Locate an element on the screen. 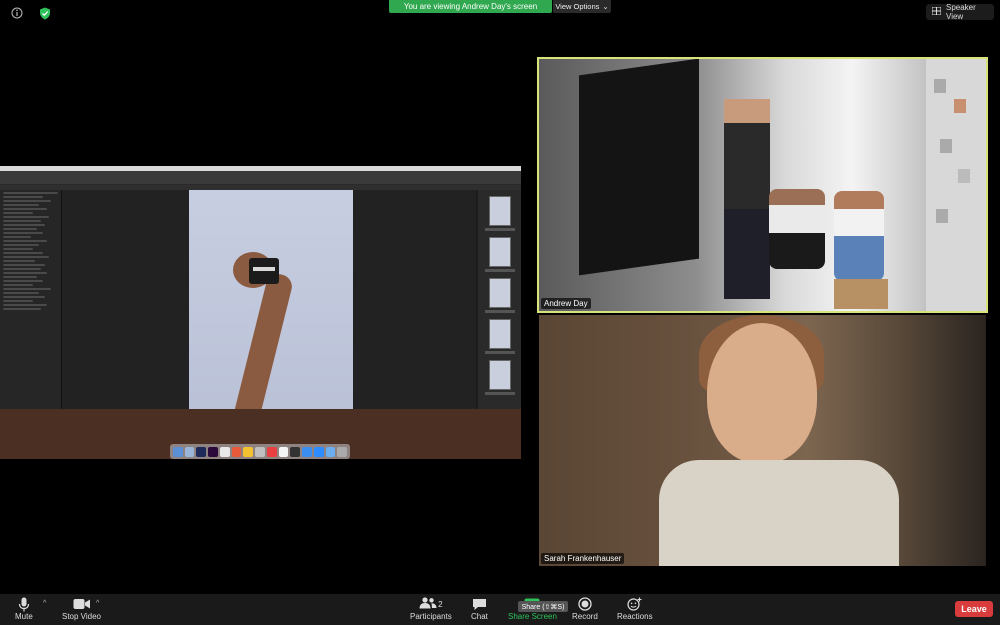 This screenshot has width=1000, height=625. participant-name-tag: Andrew Day is located at coordinates (566, 303).